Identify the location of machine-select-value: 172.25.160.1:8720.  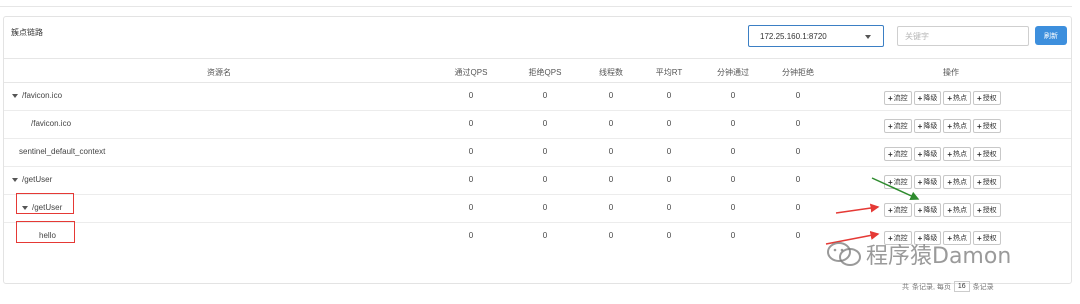
(793, 36).